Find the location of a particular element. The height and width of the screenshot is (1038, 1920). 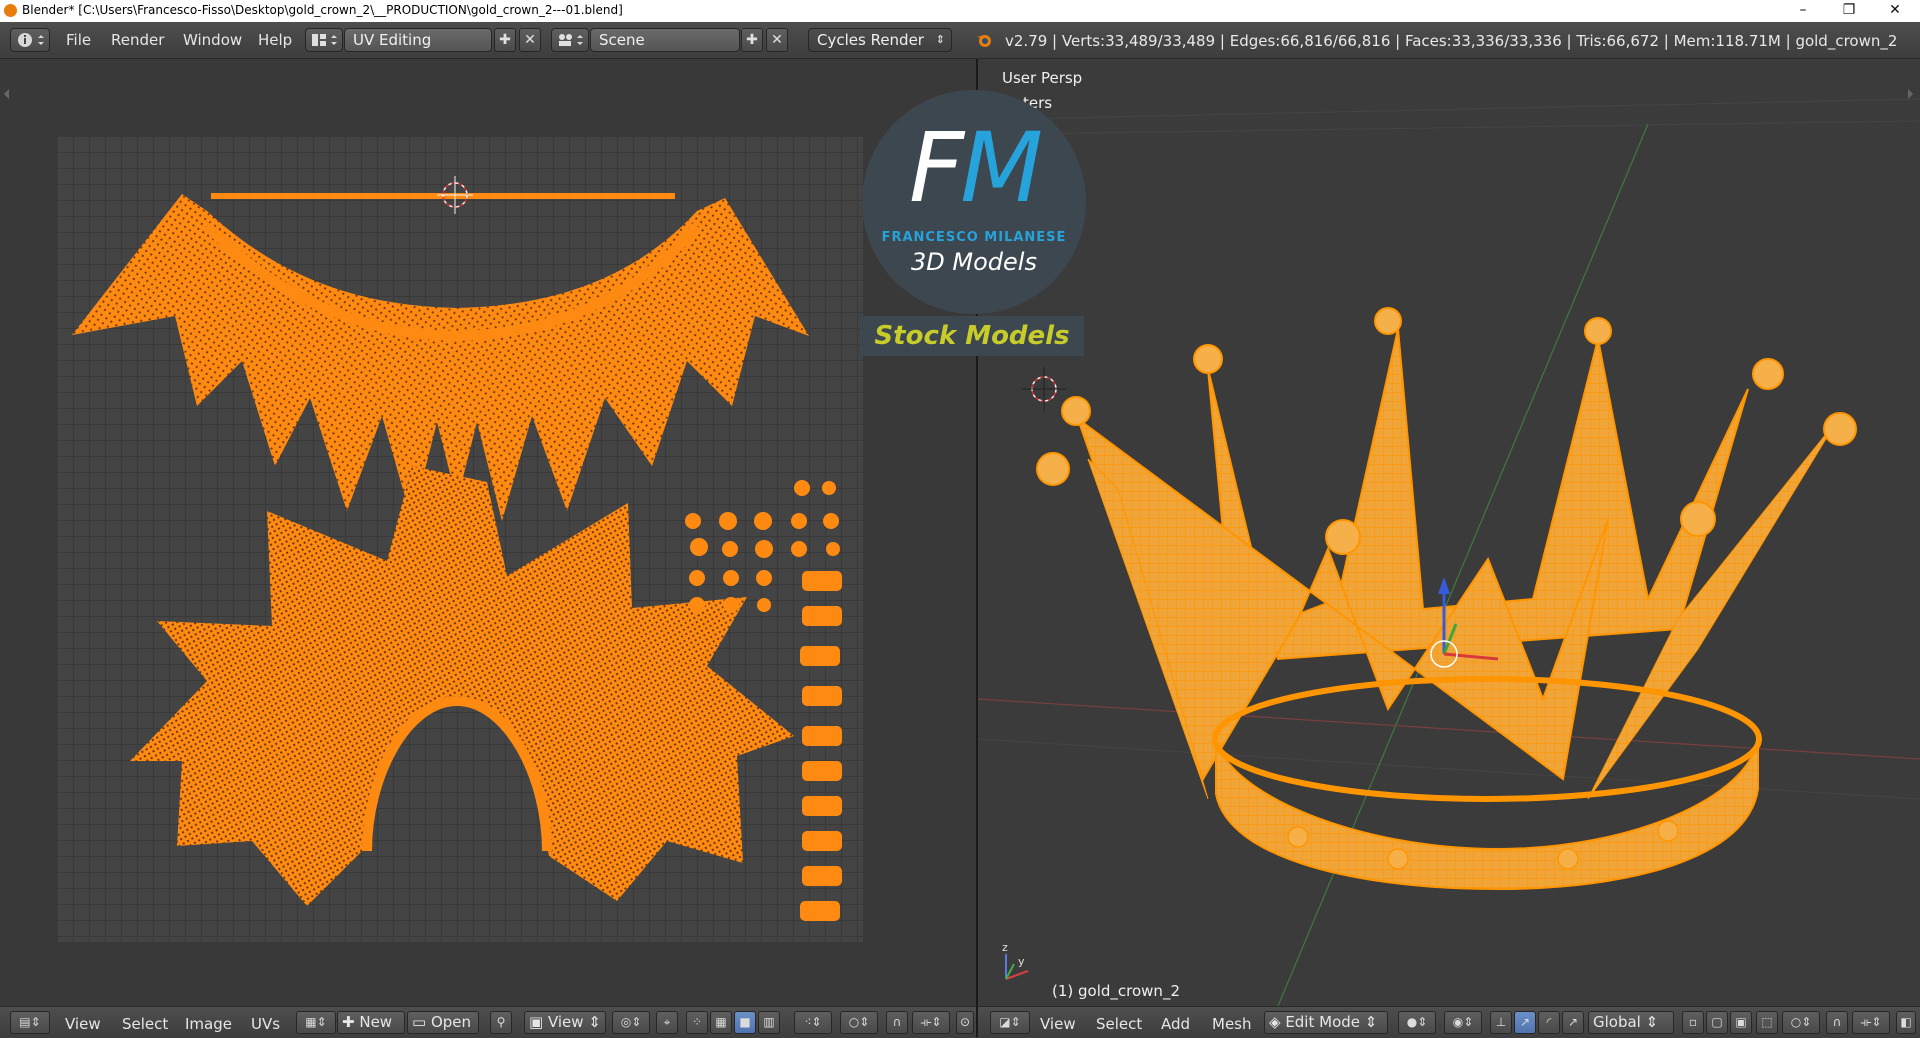

delete-layout-button: ✕ is located at coordinates (530, 40).